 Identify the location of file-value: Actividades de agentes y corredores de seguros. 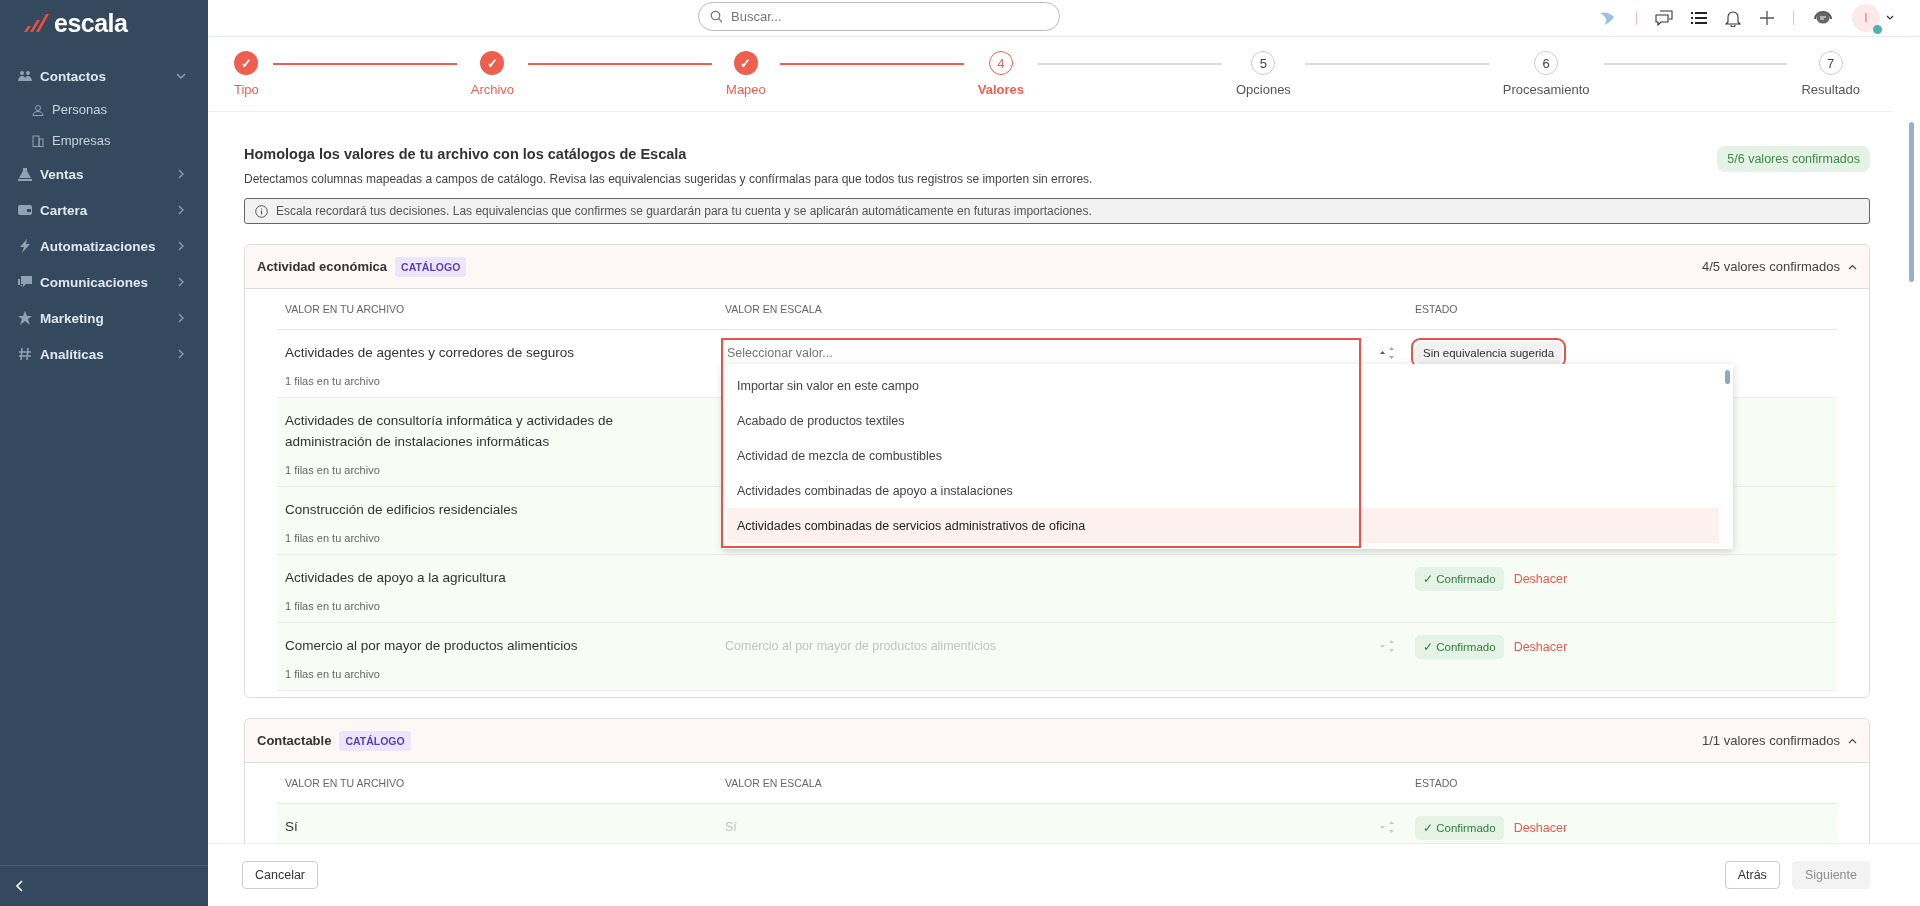
(430, 353).